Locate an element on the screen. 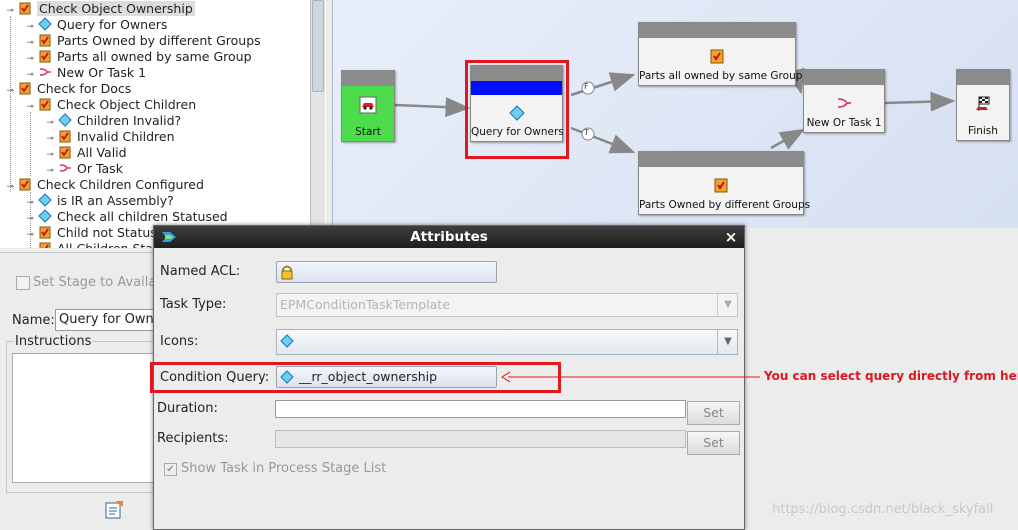 The height and width of the screenshot is (530, 1018). recipients-field is located at coordinates (480, 439).